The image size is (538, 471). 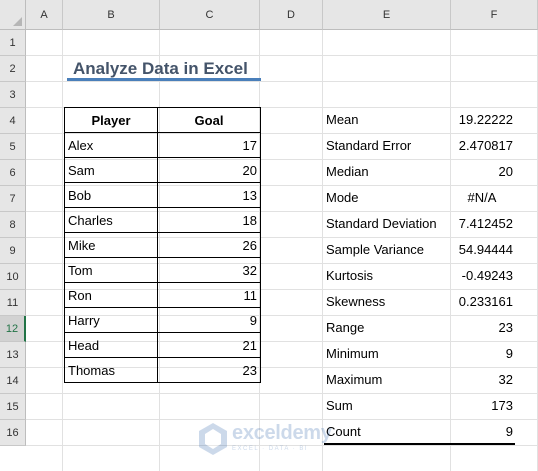 I want to click on stat-label: Minimum, so click(x=388, y=354).